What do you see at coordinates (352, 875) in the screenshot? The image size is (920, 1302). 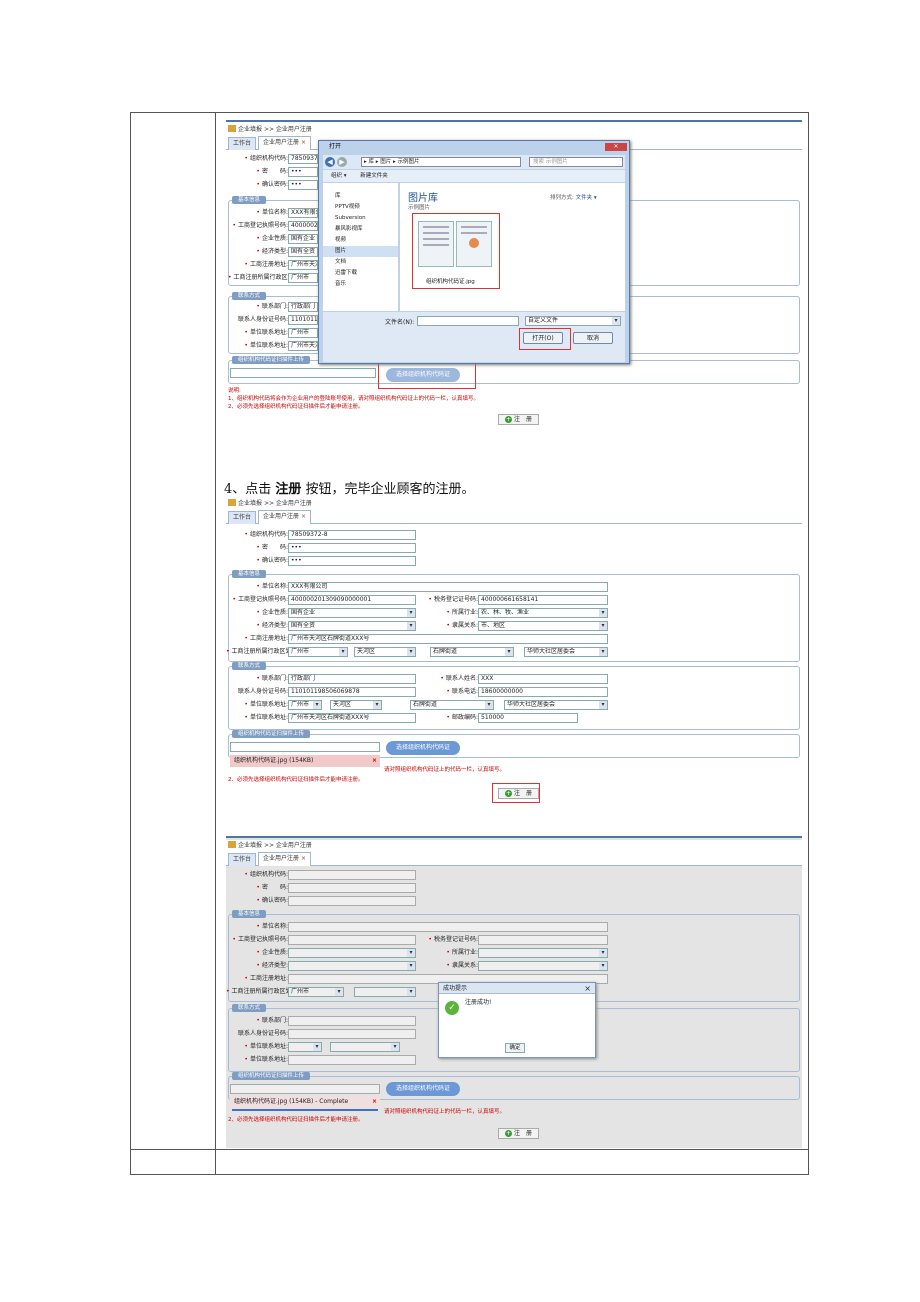 I see `org-code-input` at bounding box center [352, 875].